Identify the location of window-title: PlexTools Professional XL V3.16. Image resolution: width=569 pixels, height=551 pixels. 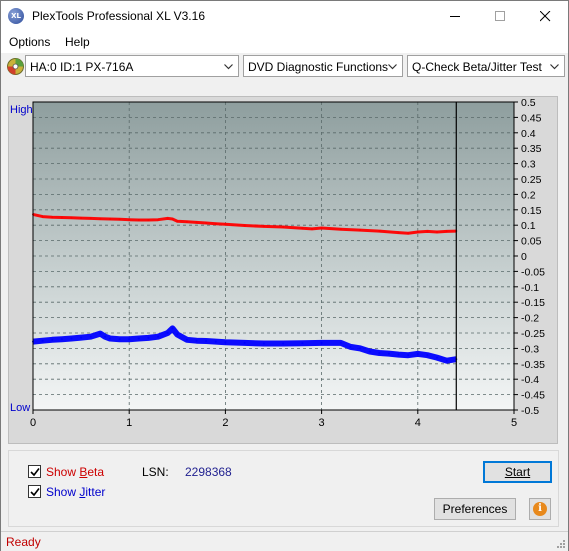
(118, 16).